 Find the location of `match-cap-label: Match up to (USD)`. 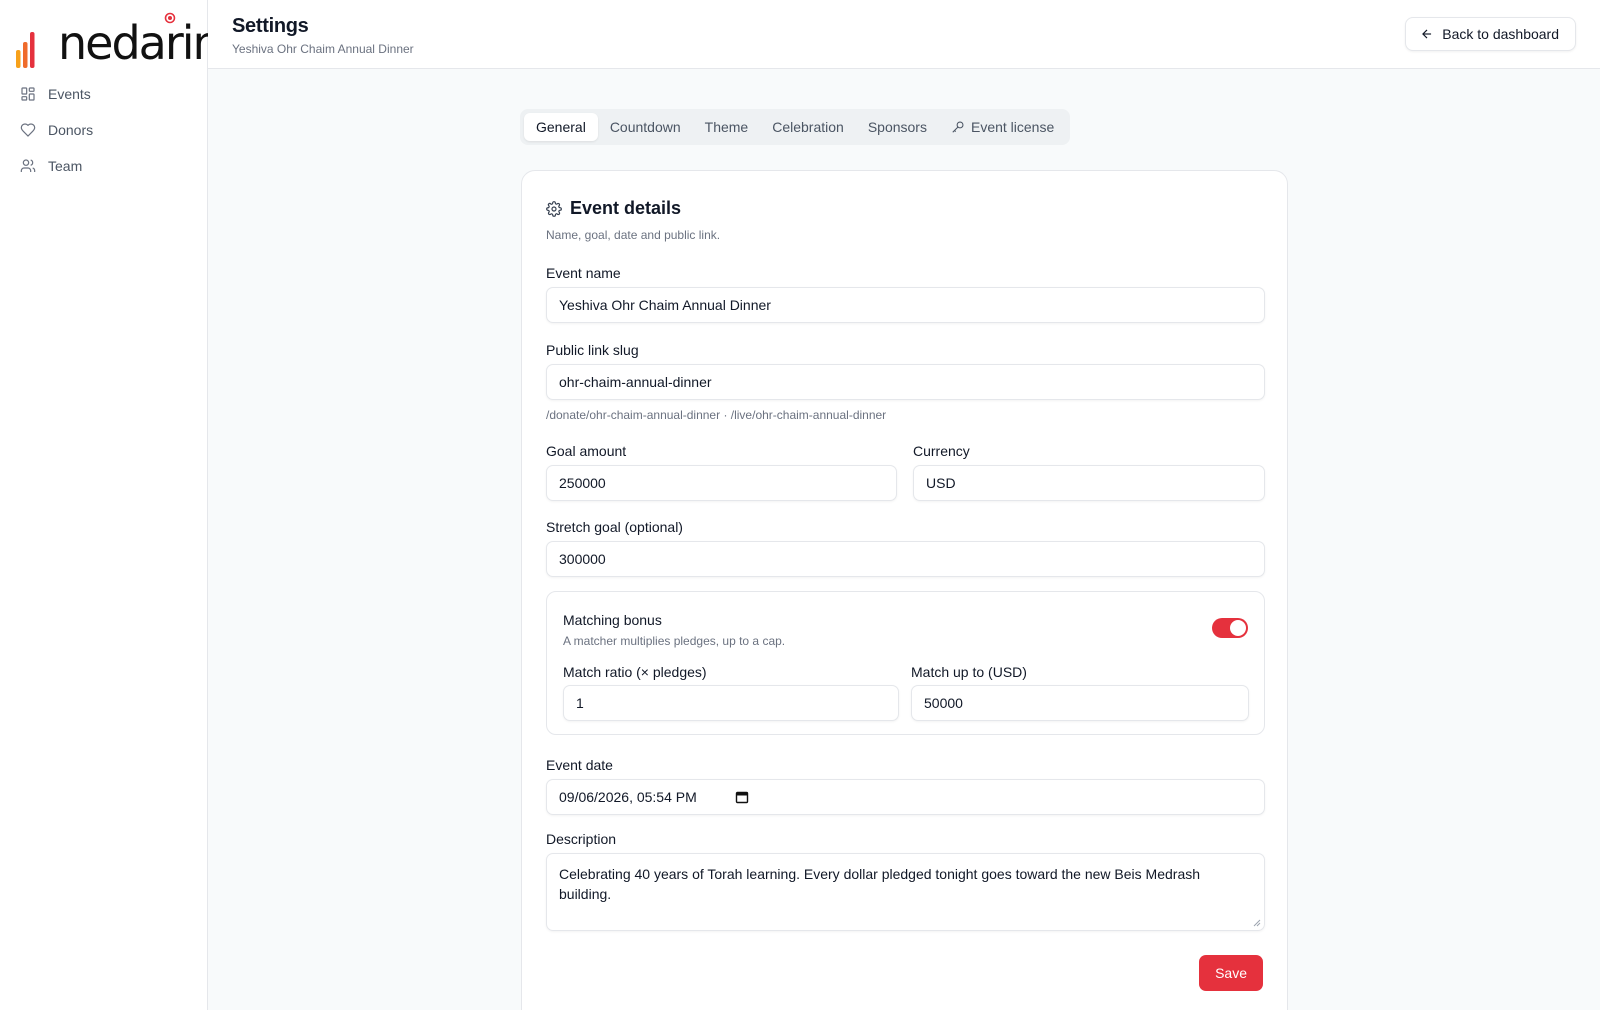

match-cap-label: Match up to (USD) is located at coordinates (969, 672).